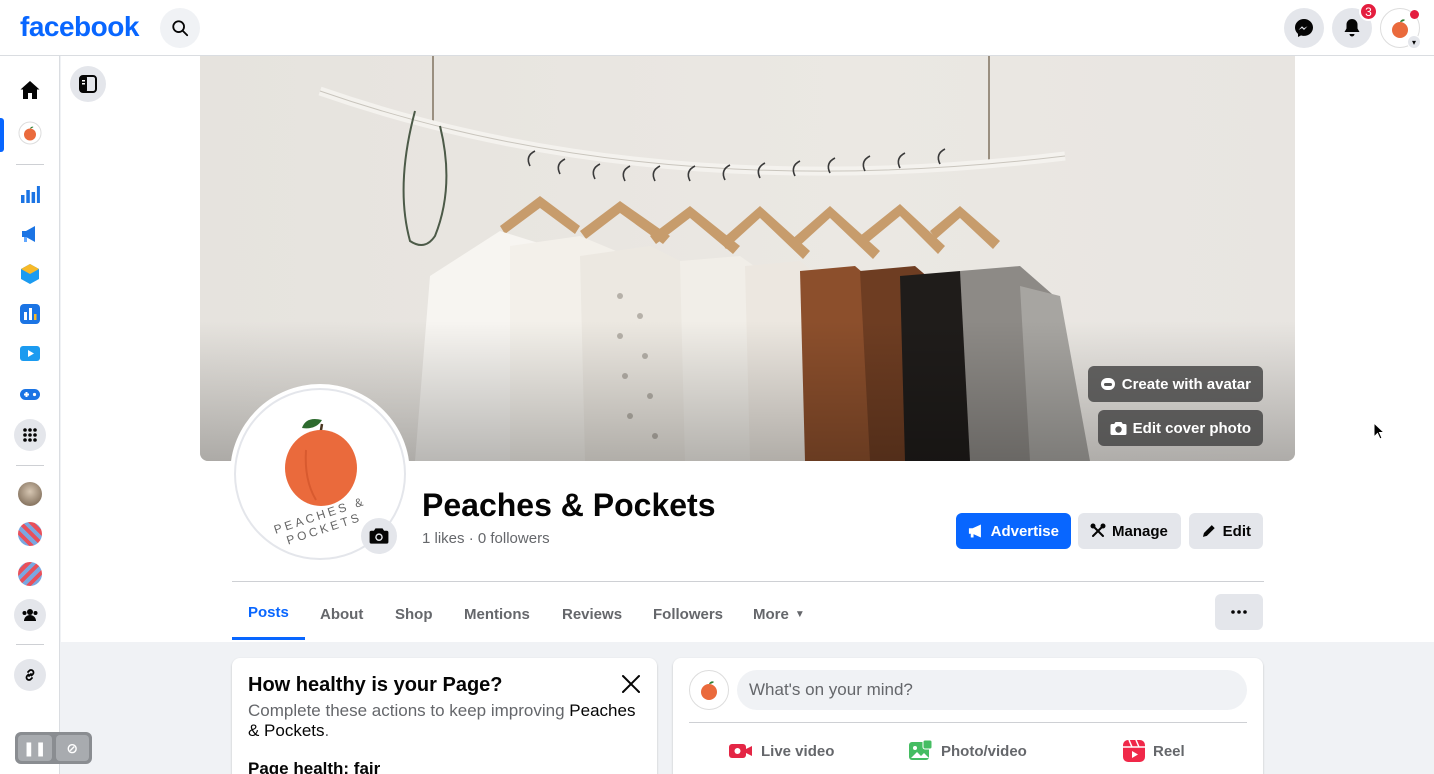  Describe the element at coordinates (1024, 531) in the screenshot. I see `advertise-label: Advertise` at that location.